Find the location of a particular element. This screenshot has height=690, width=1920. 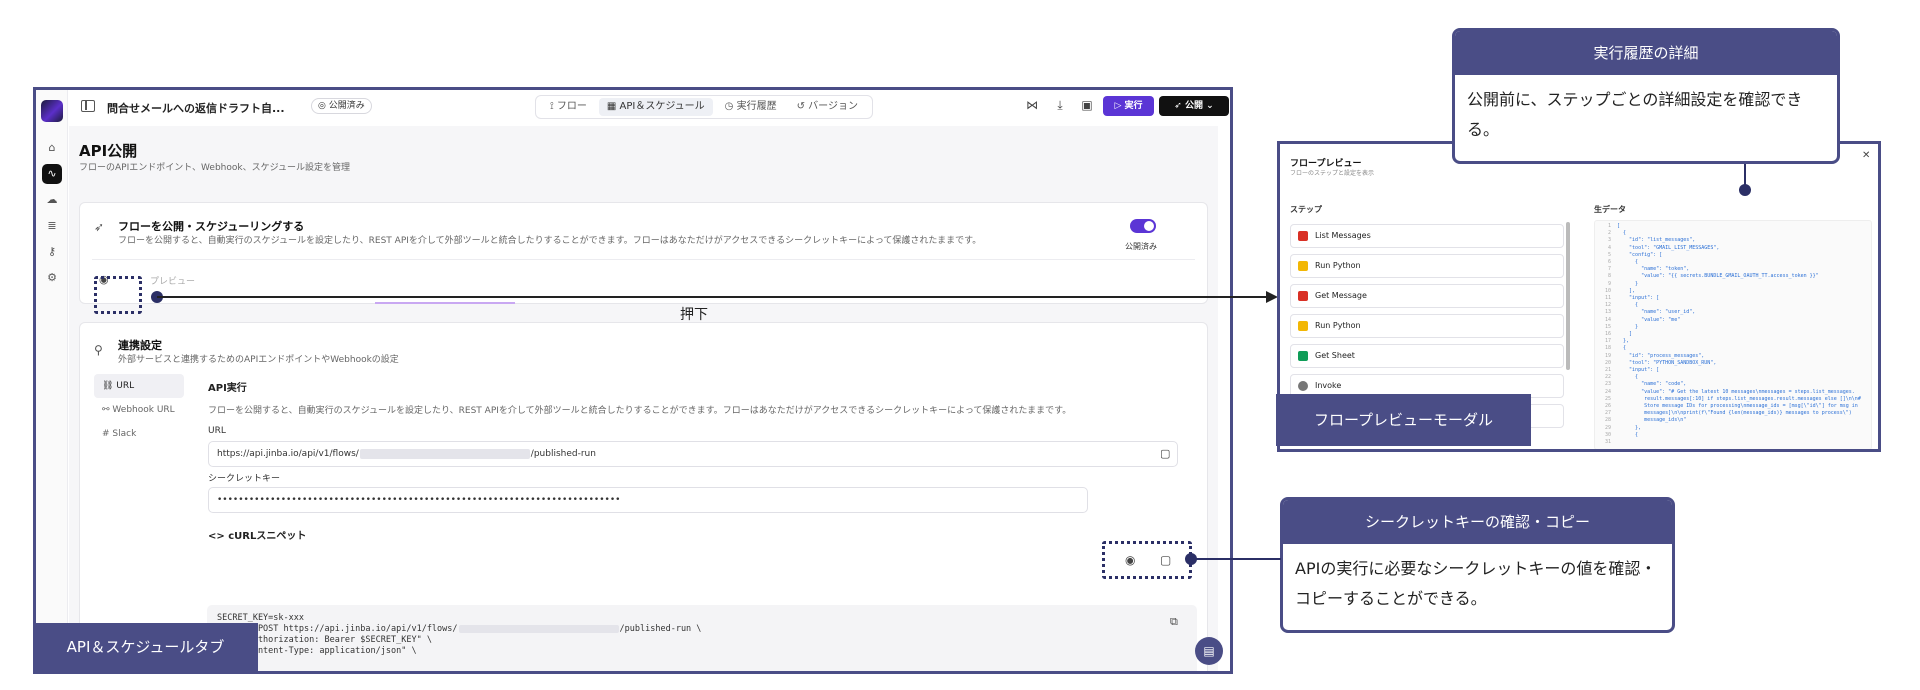

tab-bar: ⟟ フロー ▦ API＆スケジュール ◷ 実行履歴 ↺ バージョン is located at coordinates (704, 107).